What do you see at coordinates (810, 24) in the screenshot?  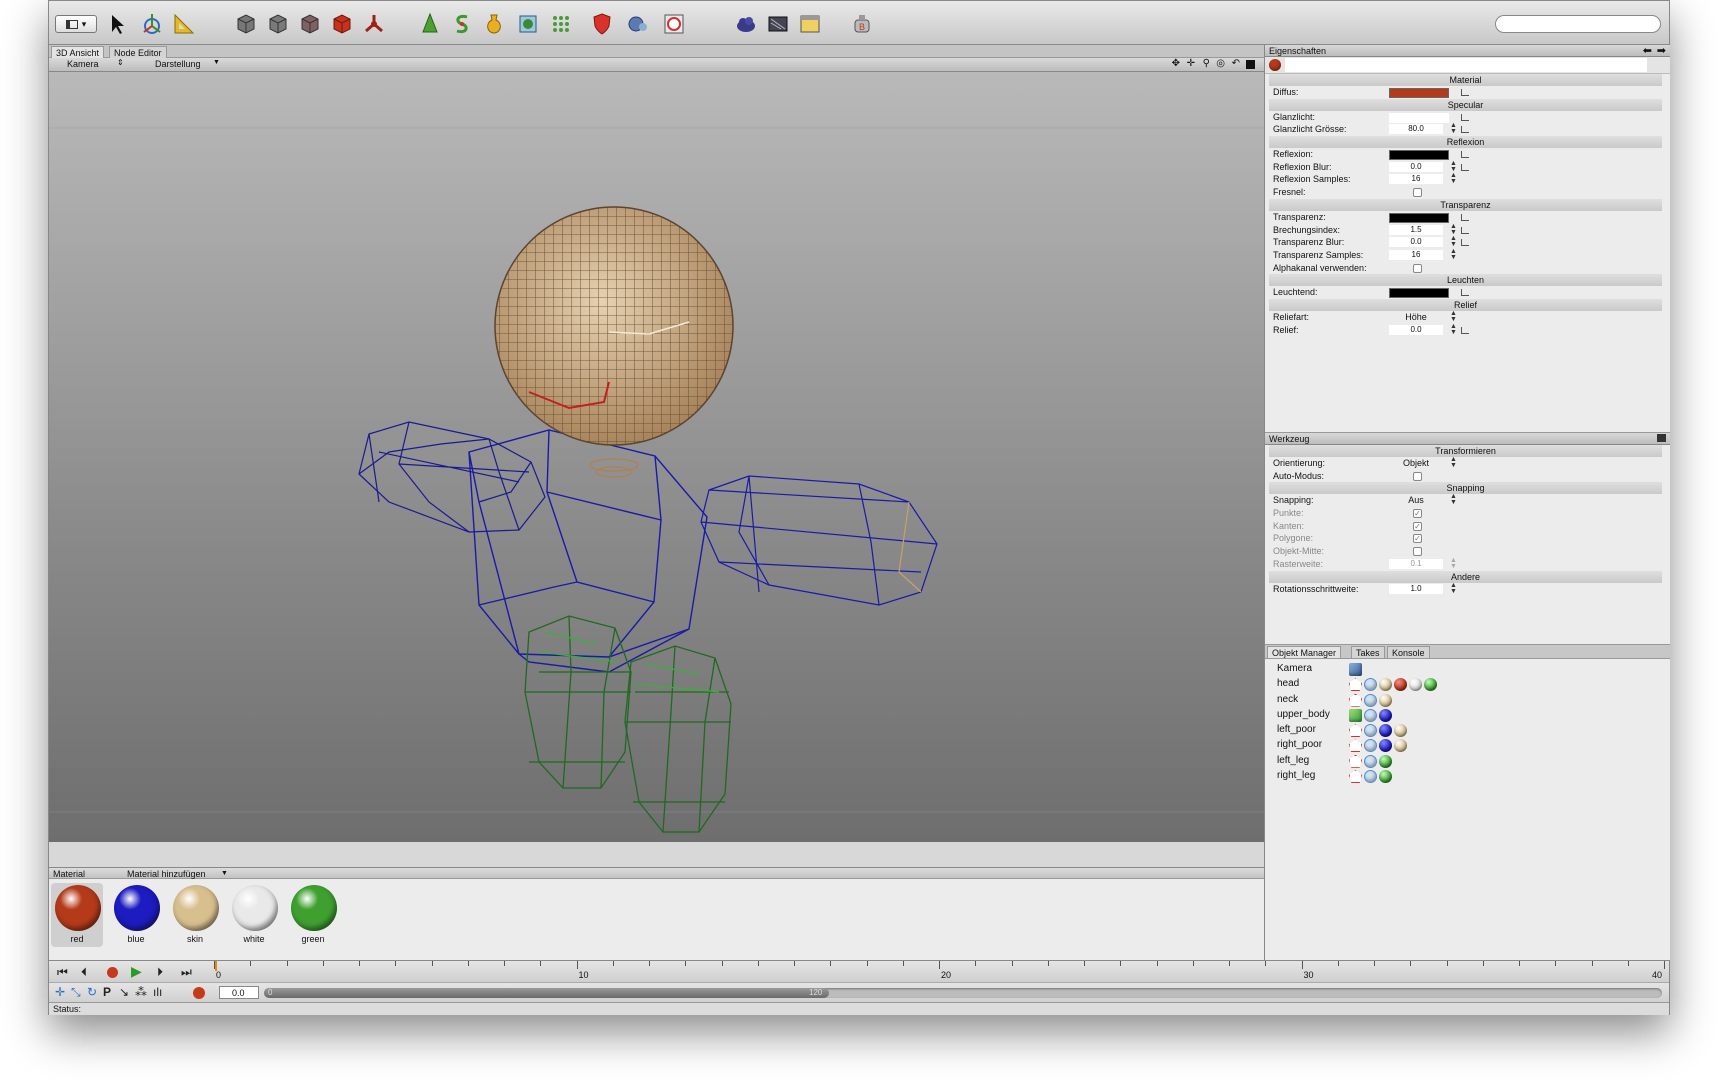 I see `render-window-icon` at bounding box center [810, 24].